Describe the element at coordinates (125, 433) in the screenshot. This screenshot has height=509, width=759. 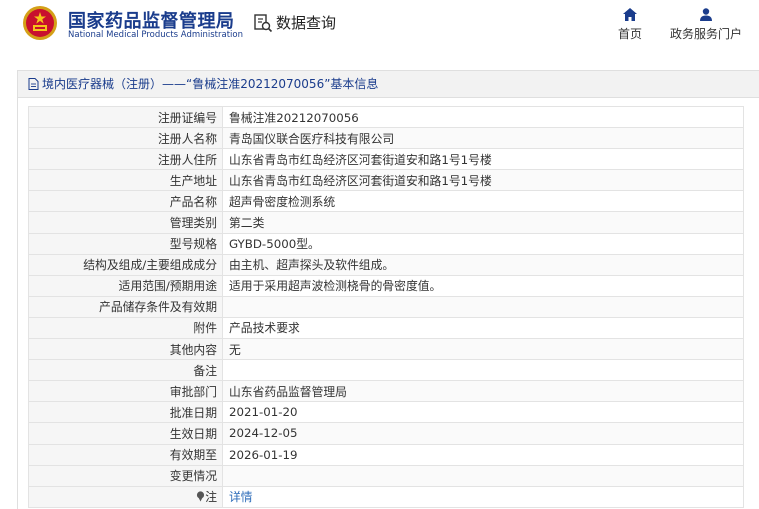
I see `row-label: 生效日期` at that location.